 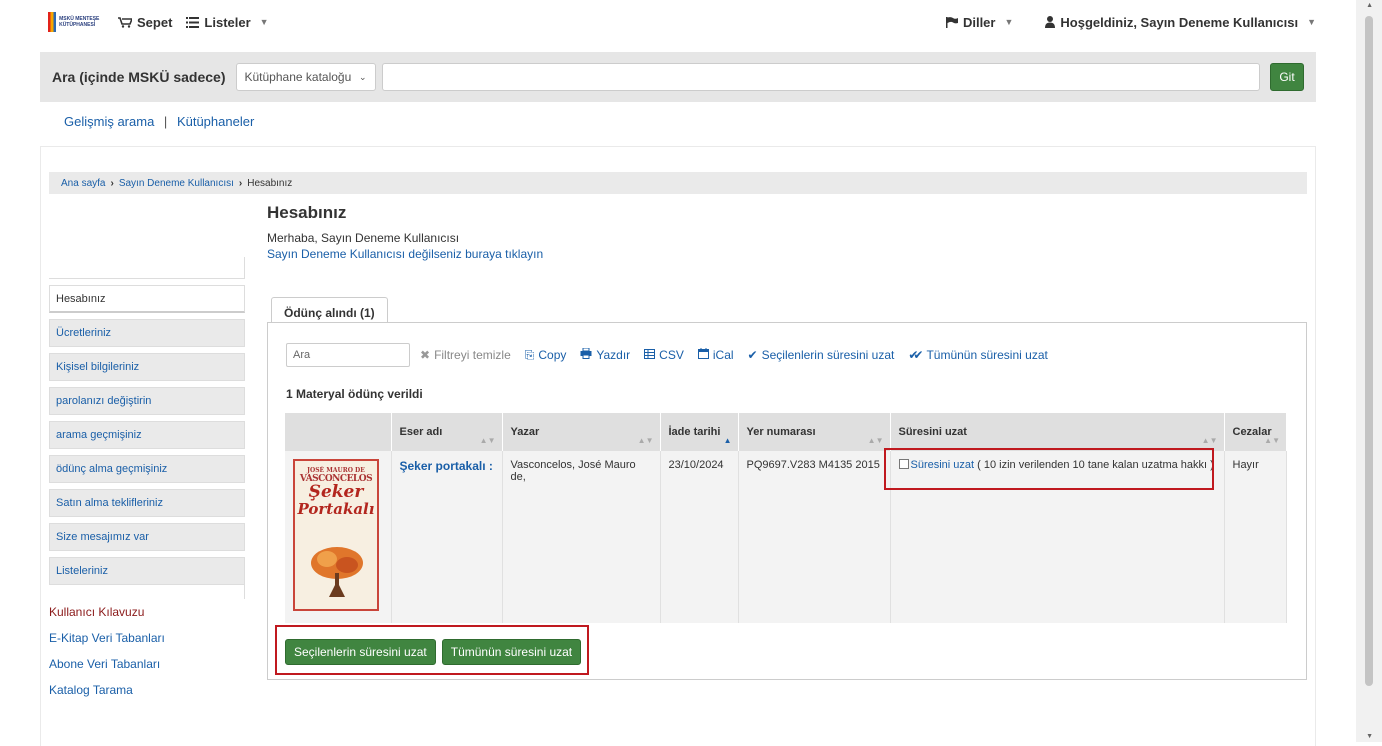 I want to click on search-input, so click(x=820, y=77).